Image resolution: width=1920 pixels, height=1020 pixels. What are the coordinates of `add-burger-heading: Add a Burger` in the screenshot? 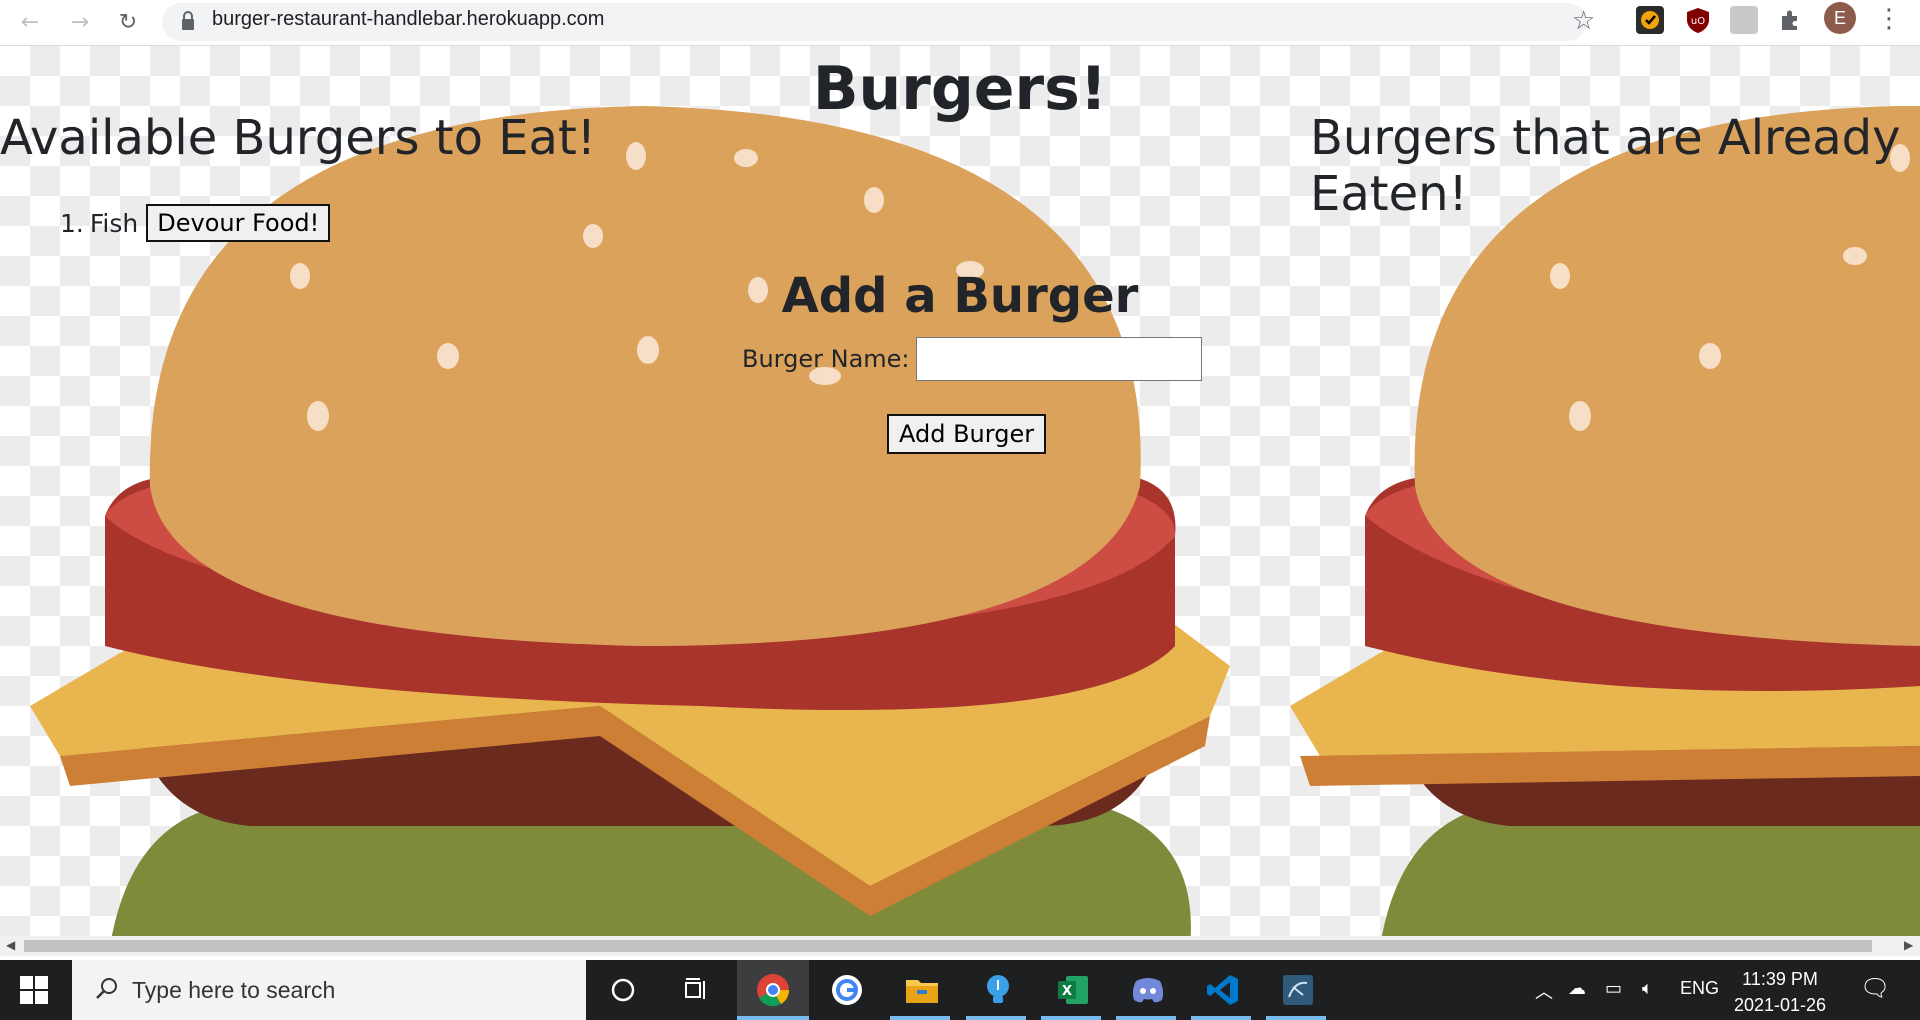 It's located at (960, 296).